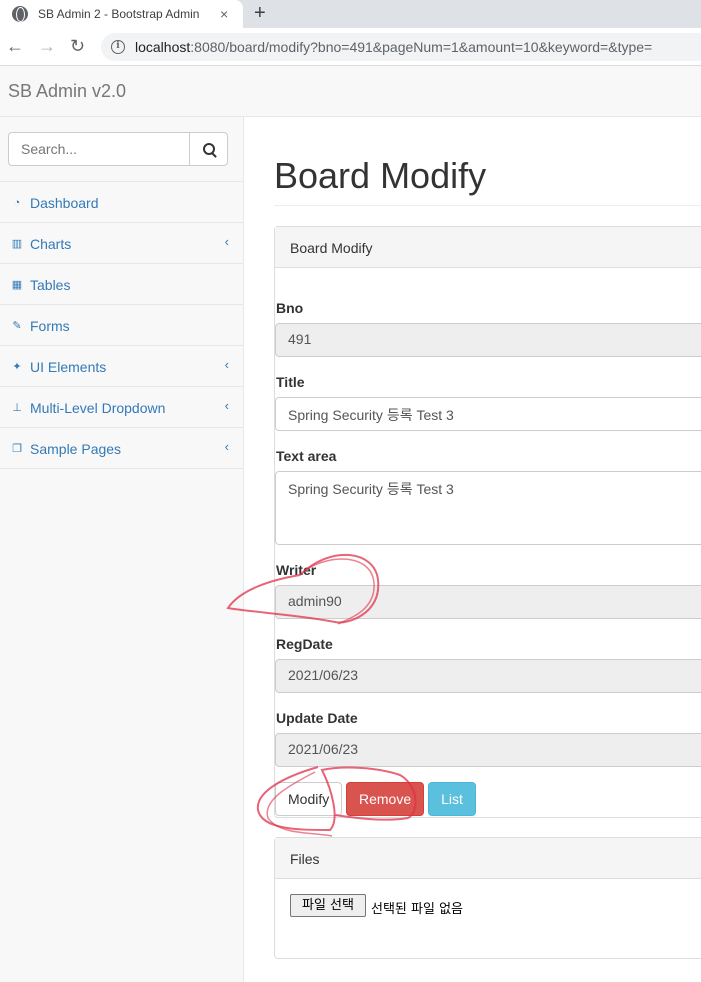 Image resolution: width=701 pixels, height=982 pixels. Describe the element at coordinates (317, 718) in the screenshot. I see `updatedate-label: Update Date` at that location.